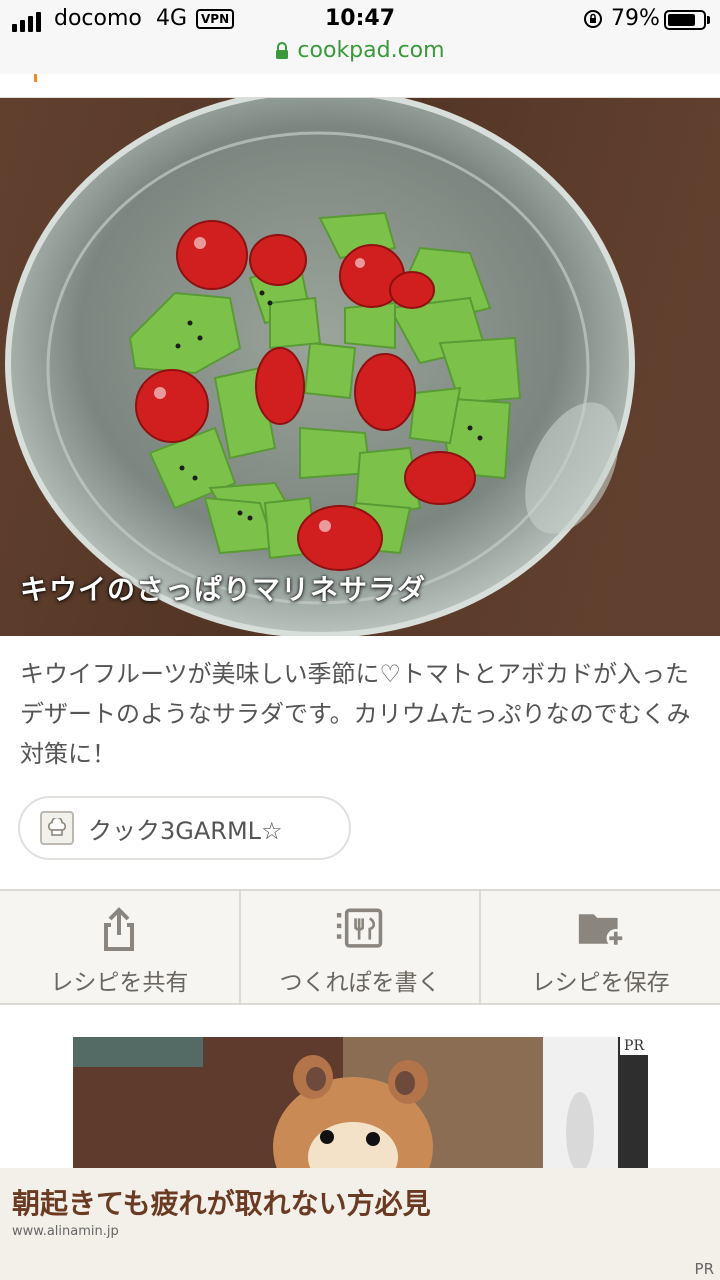 Image resolution: width=720 pixels, height=1280 pixels. Describe the element at coordinates (35, 78) in the screenshot. I see `logo-fragment` at that location.